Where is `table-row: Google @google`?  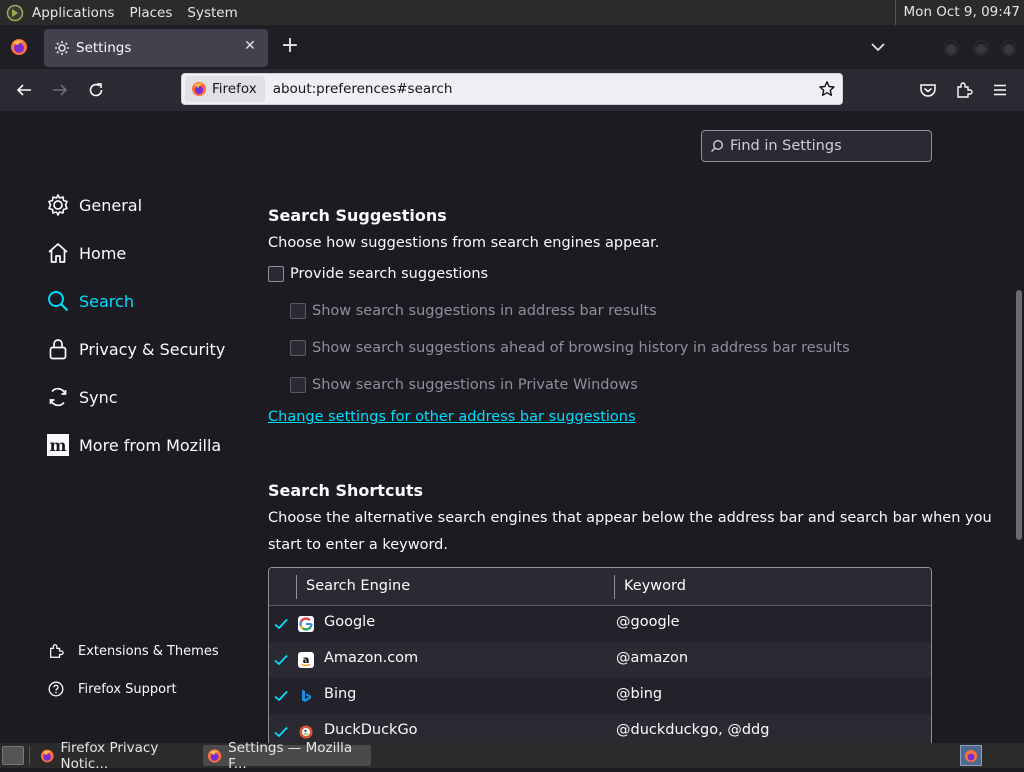 table-row: Google @google is located at coordinates (600, 624).